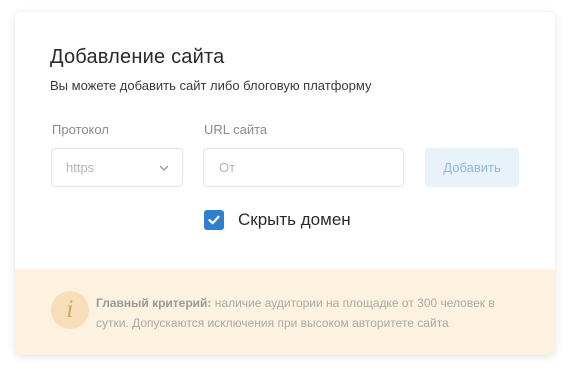 The height and width of the screenshot is (373, 570). Describe the element at coordinates (117, 167) in the screenshot. I see `protocol-select: https` at that location.